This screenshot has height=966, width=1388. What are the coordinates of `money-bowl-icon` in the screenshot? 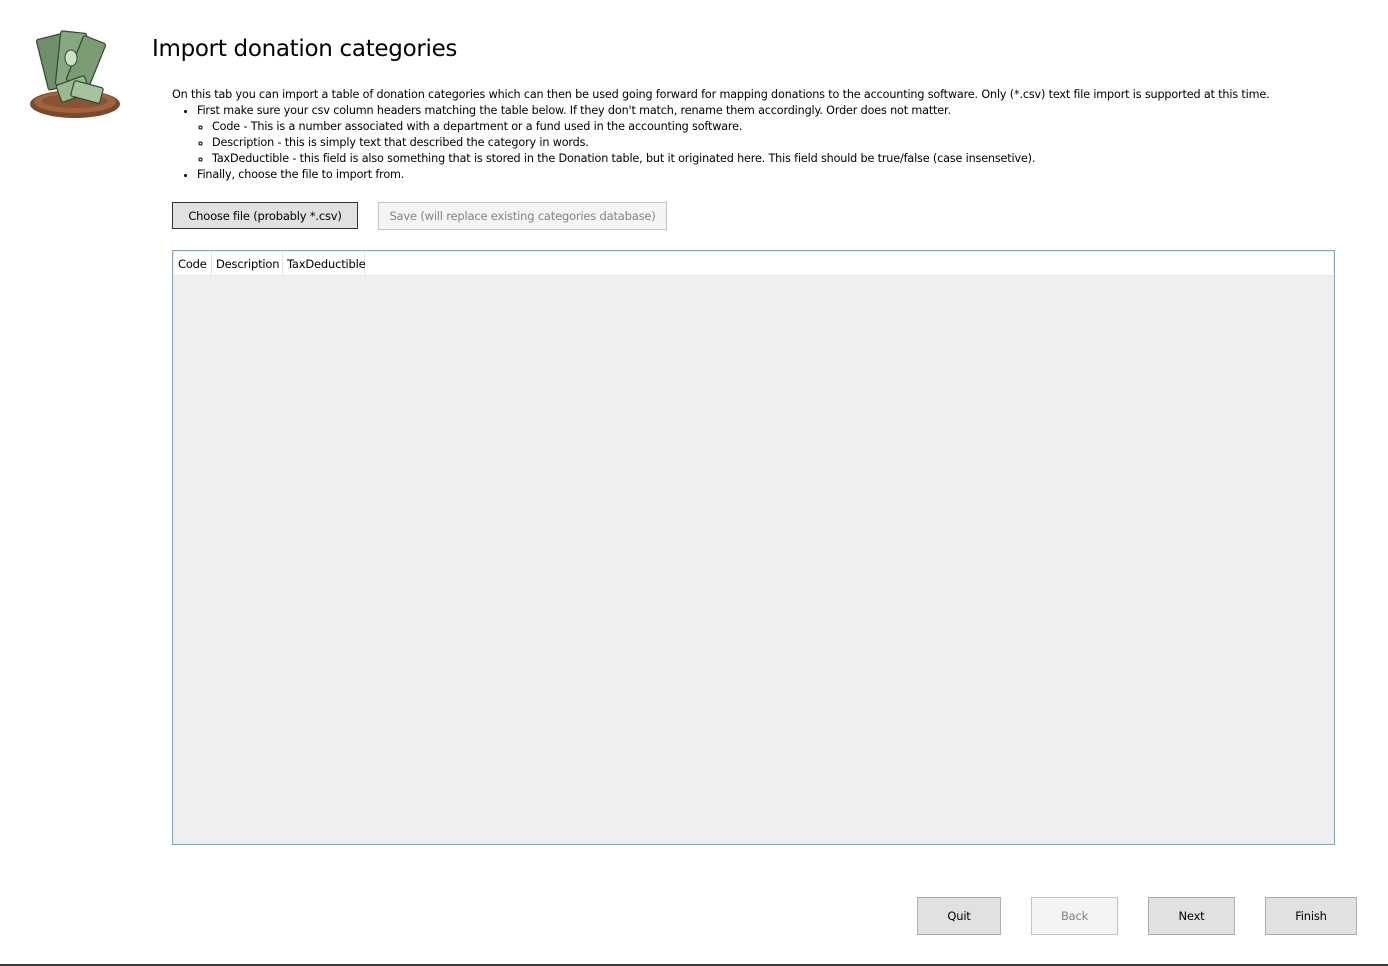 It's located at (75, 74).